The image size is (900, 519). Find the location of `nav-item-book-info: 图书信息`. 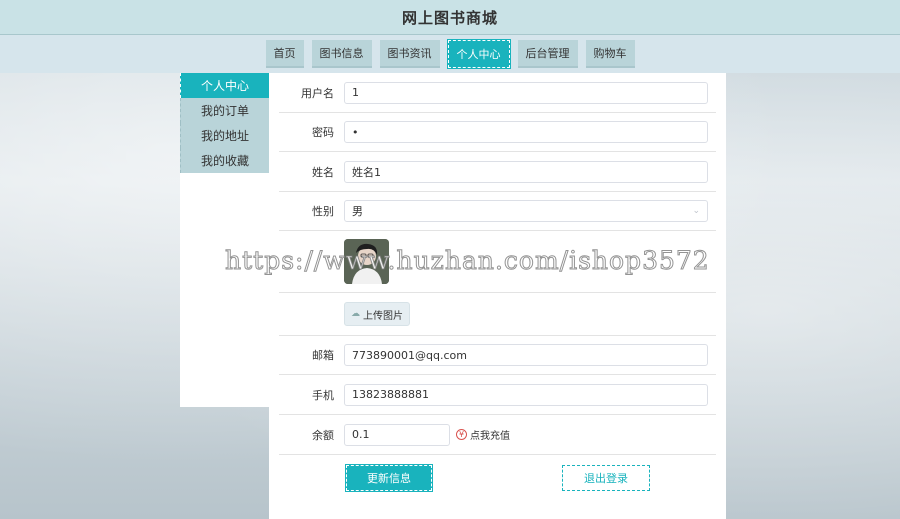

nav-item-book-info: 图书信息 is located at coordinates (341, 54).